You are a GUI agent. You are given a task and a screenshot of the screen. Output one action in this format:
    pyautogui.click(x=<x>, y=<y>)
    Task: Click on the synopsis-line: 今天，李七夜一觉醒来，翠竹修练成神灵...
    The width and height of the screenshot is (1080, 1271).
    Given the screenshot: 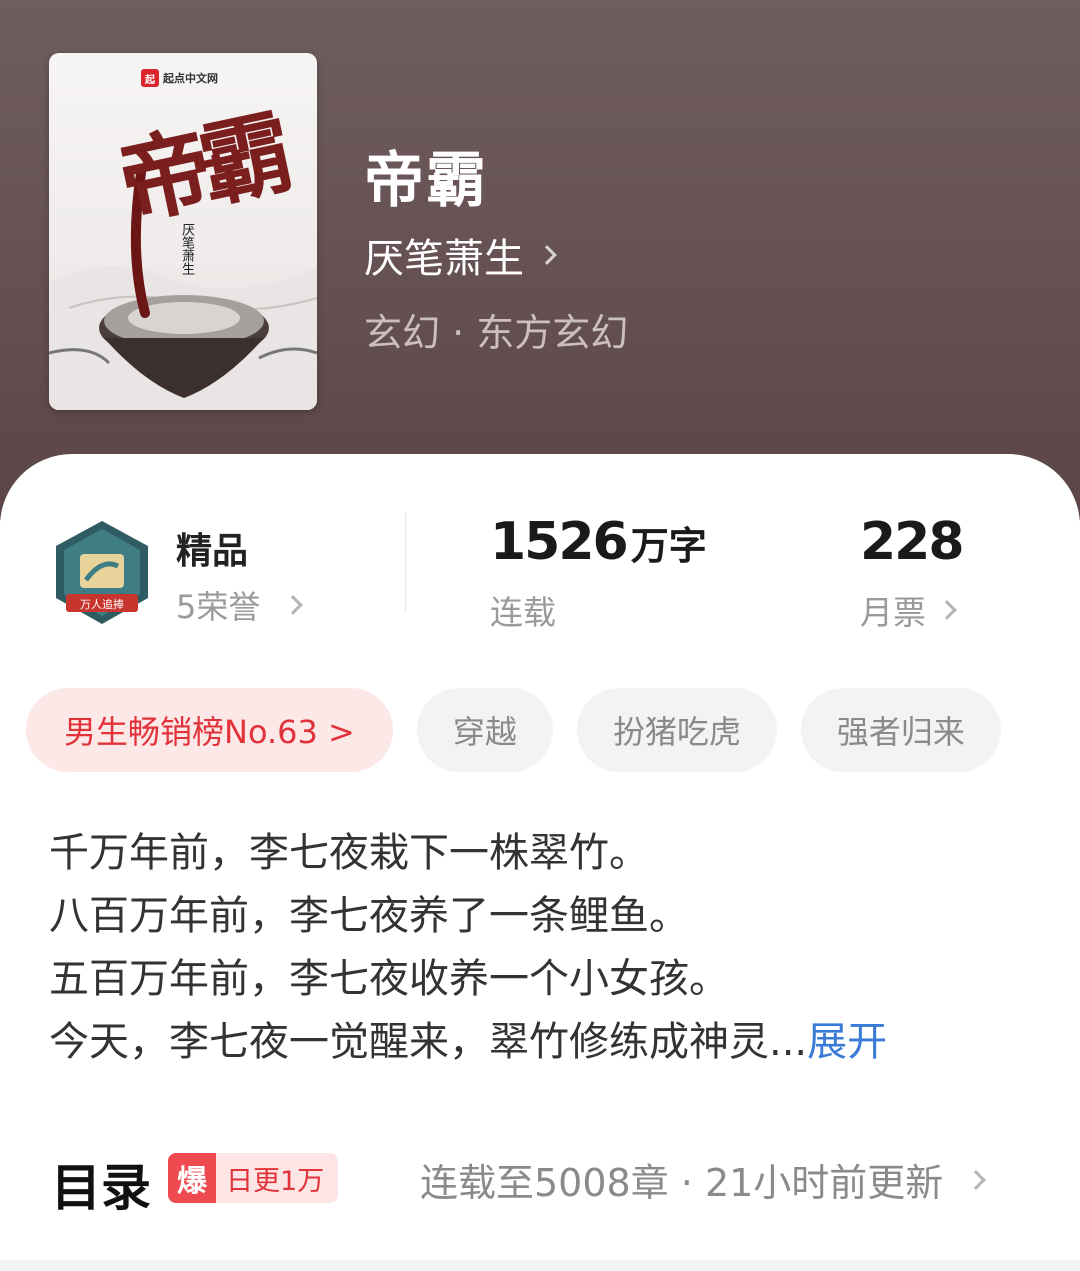 What is the action you would take?
    pyautogui.click(x=428, y=1042)
    